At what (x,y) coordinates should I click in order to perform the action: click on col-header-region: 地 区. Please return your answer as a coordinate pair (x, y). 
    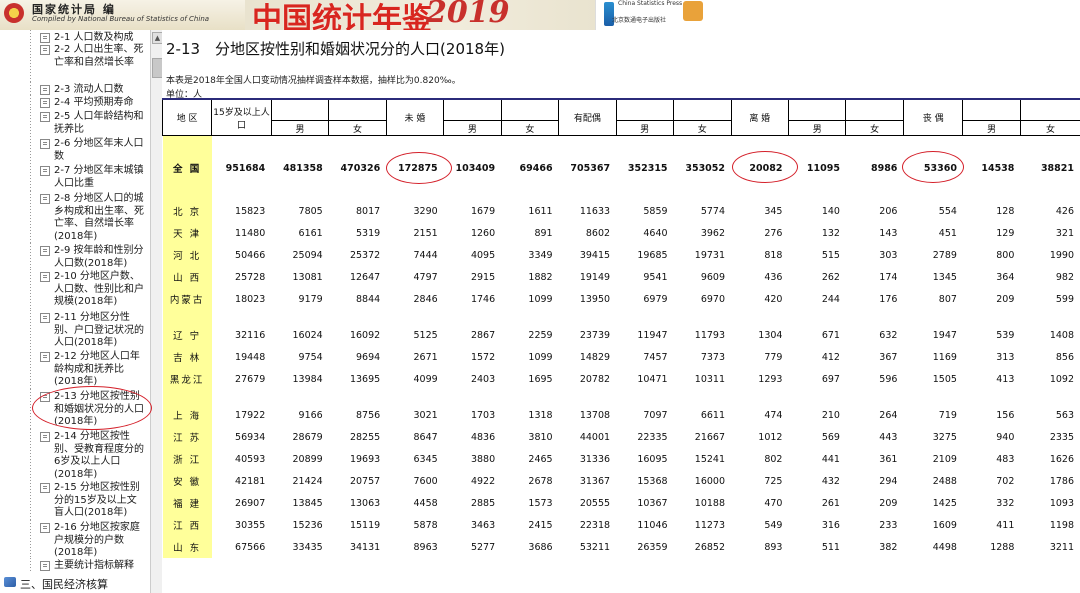
    Looking at the image, I should click on (187, 117).